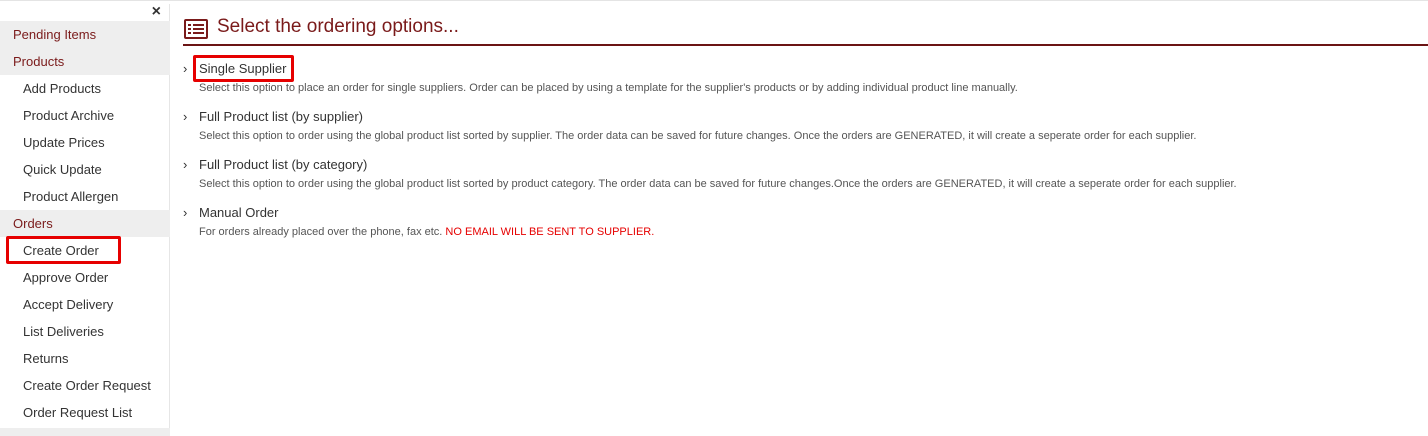 The height and width of the screenshot is (436, 1428). What do you see at coordinates (85, 432) in the screenshot?
I see `sidebar-footer` at bounding box center [85, 432].